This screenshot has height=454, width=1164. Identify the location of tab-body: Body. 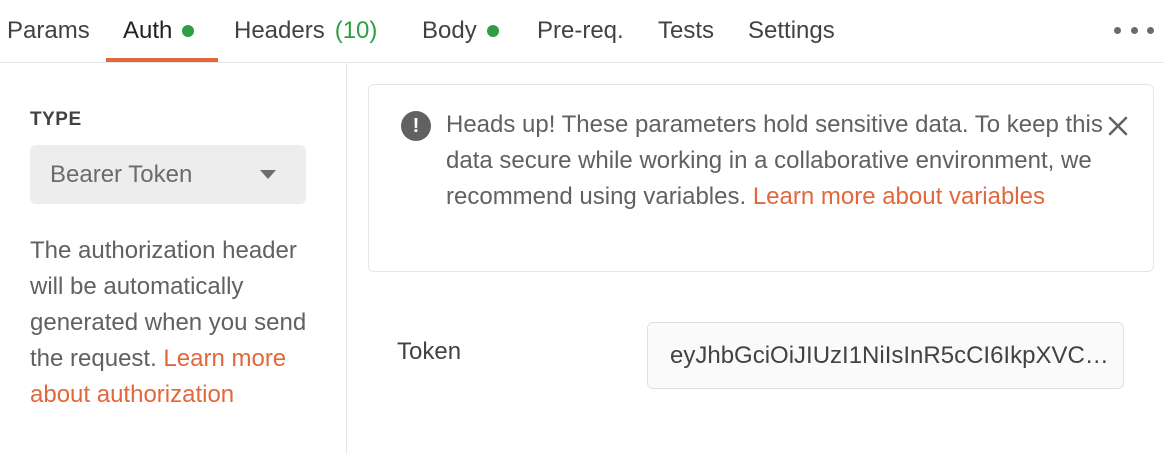
(460, 31).